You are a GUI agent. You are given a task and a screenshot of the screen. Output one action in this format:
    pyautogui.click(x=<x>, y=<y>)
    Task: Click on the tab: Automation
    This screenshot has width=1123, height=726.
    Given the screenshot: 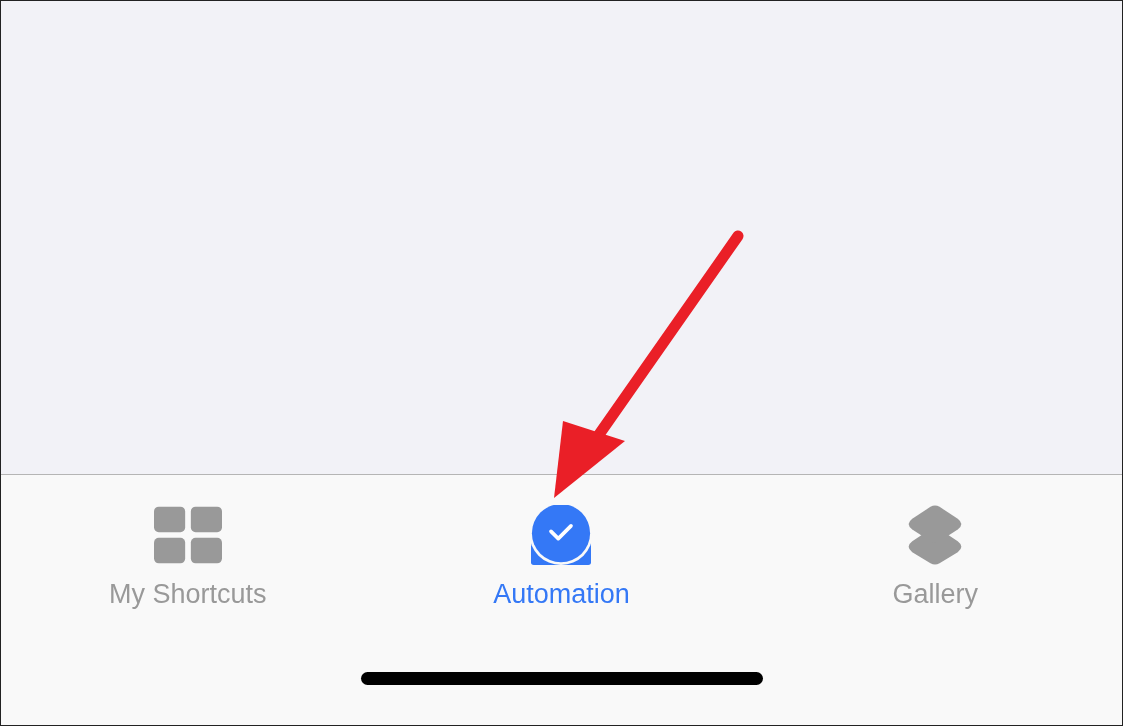 What is the action you would take?
    pyautogui.click(x=561, y=557)
    